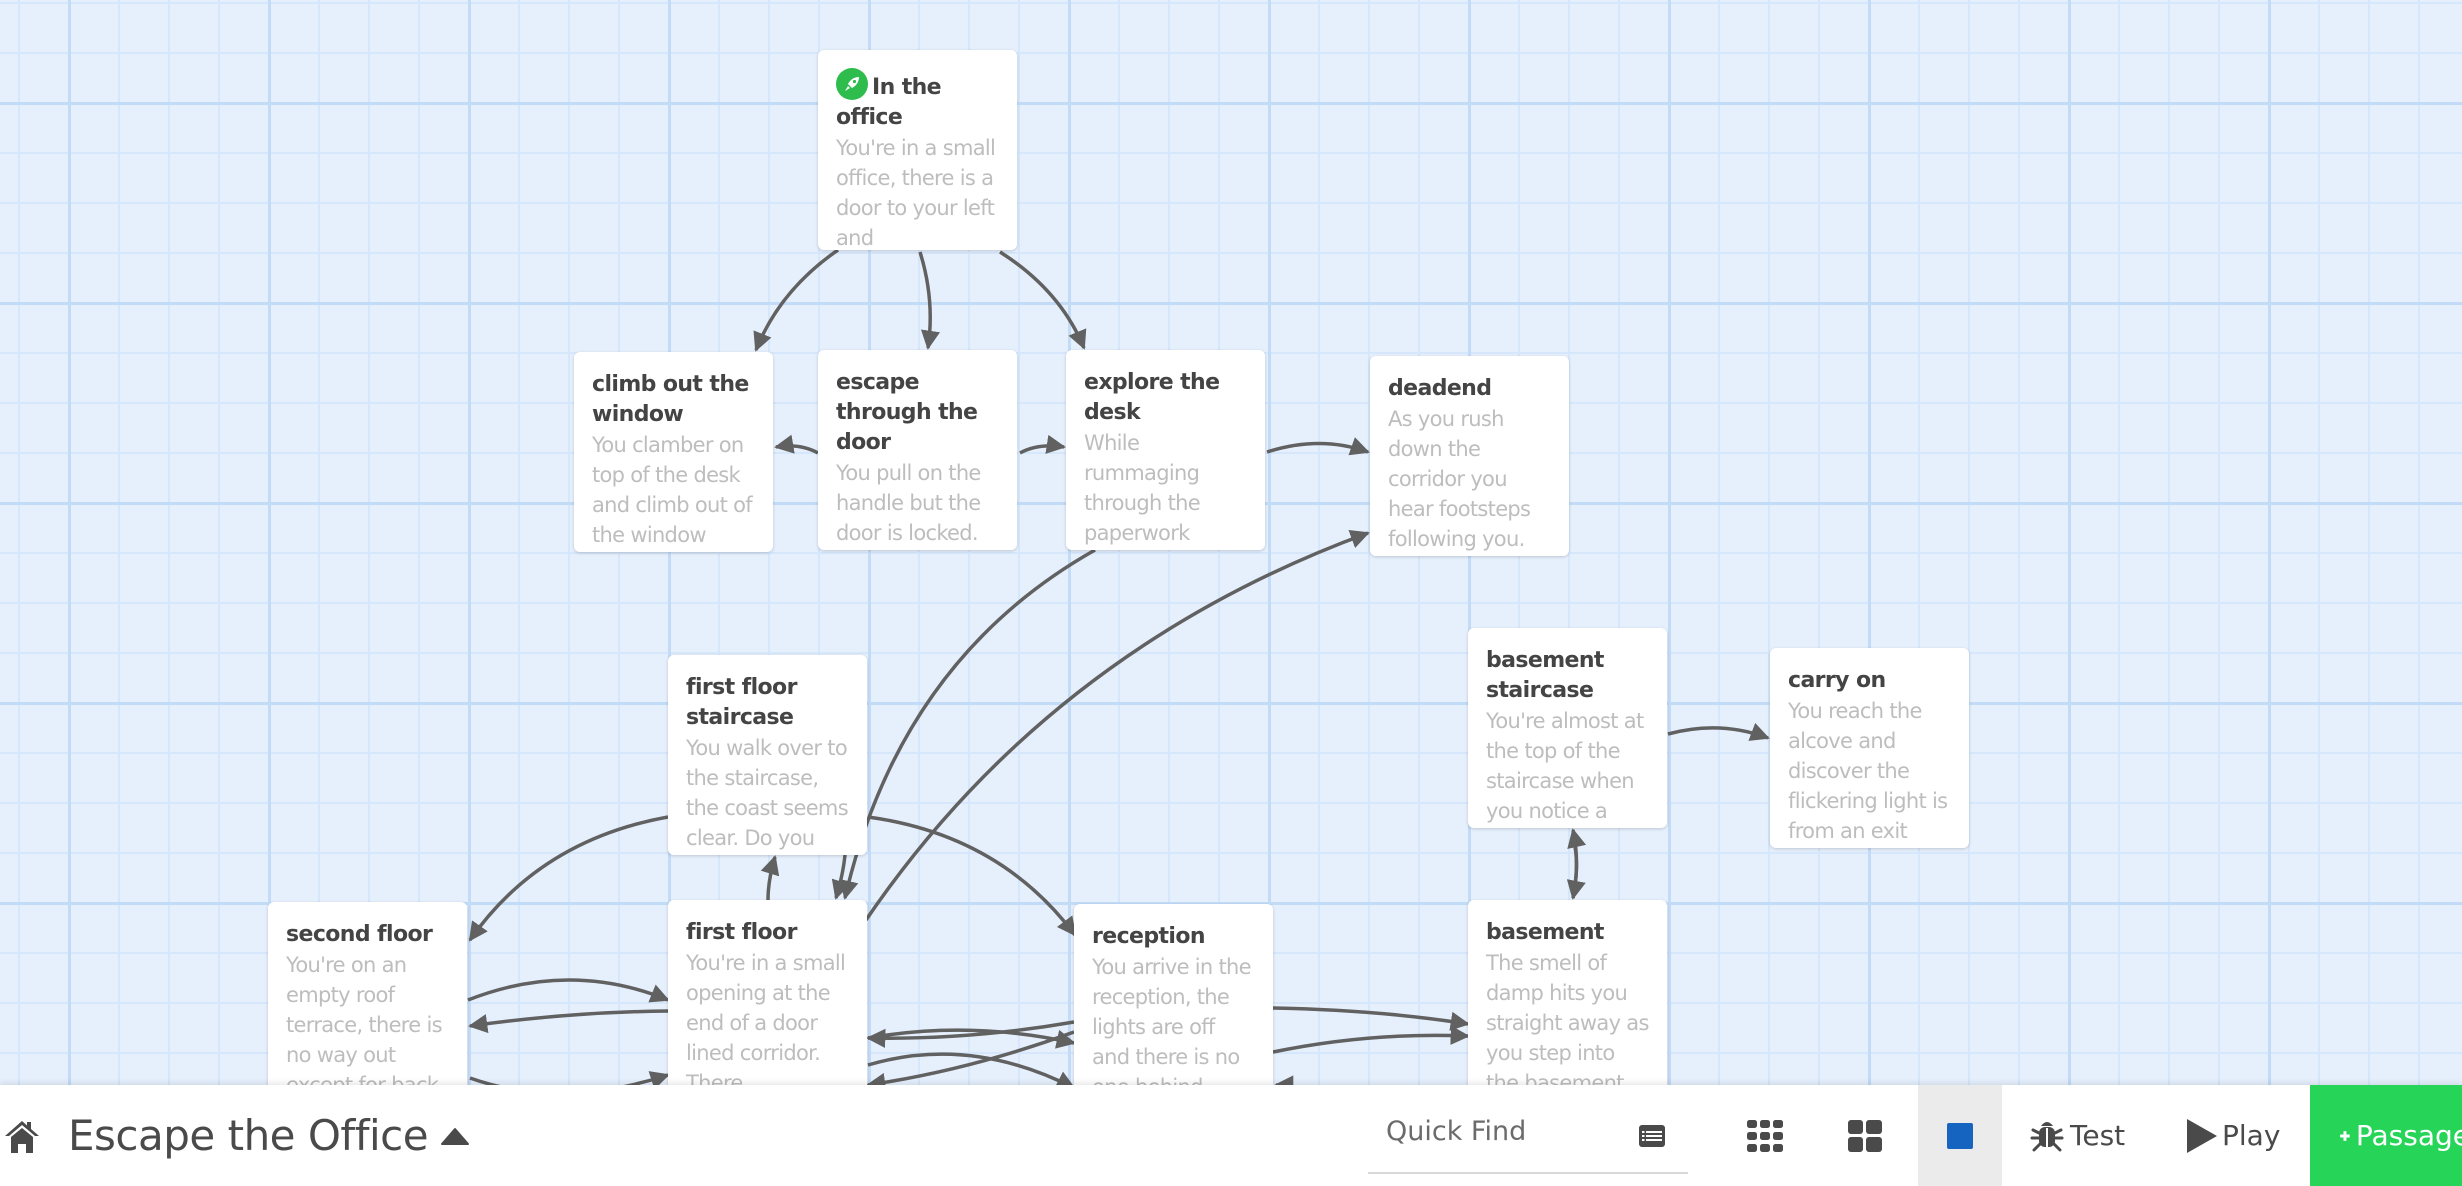 Image resolution: width=2462 pixels, height=1186 pixels. What do you see at coordinates (248, 1135) in the screenshot?
I see `story-title-text: Escape the Office` at bounding box center [248, 1135].